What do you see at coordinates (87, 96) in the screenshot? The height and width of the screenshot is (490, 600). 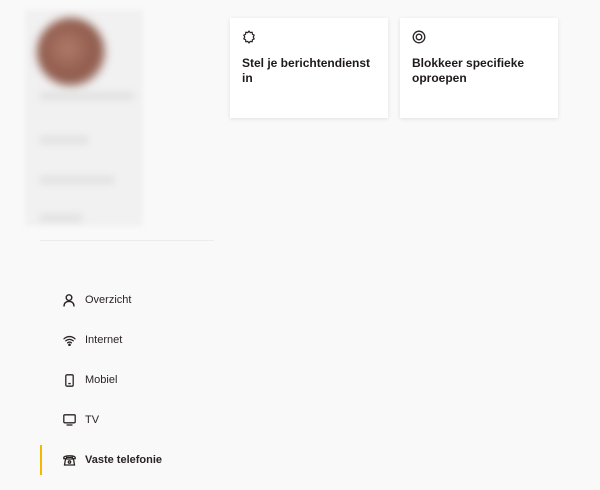 I see `profile-name-blurred` at bounding box center [87, 96].